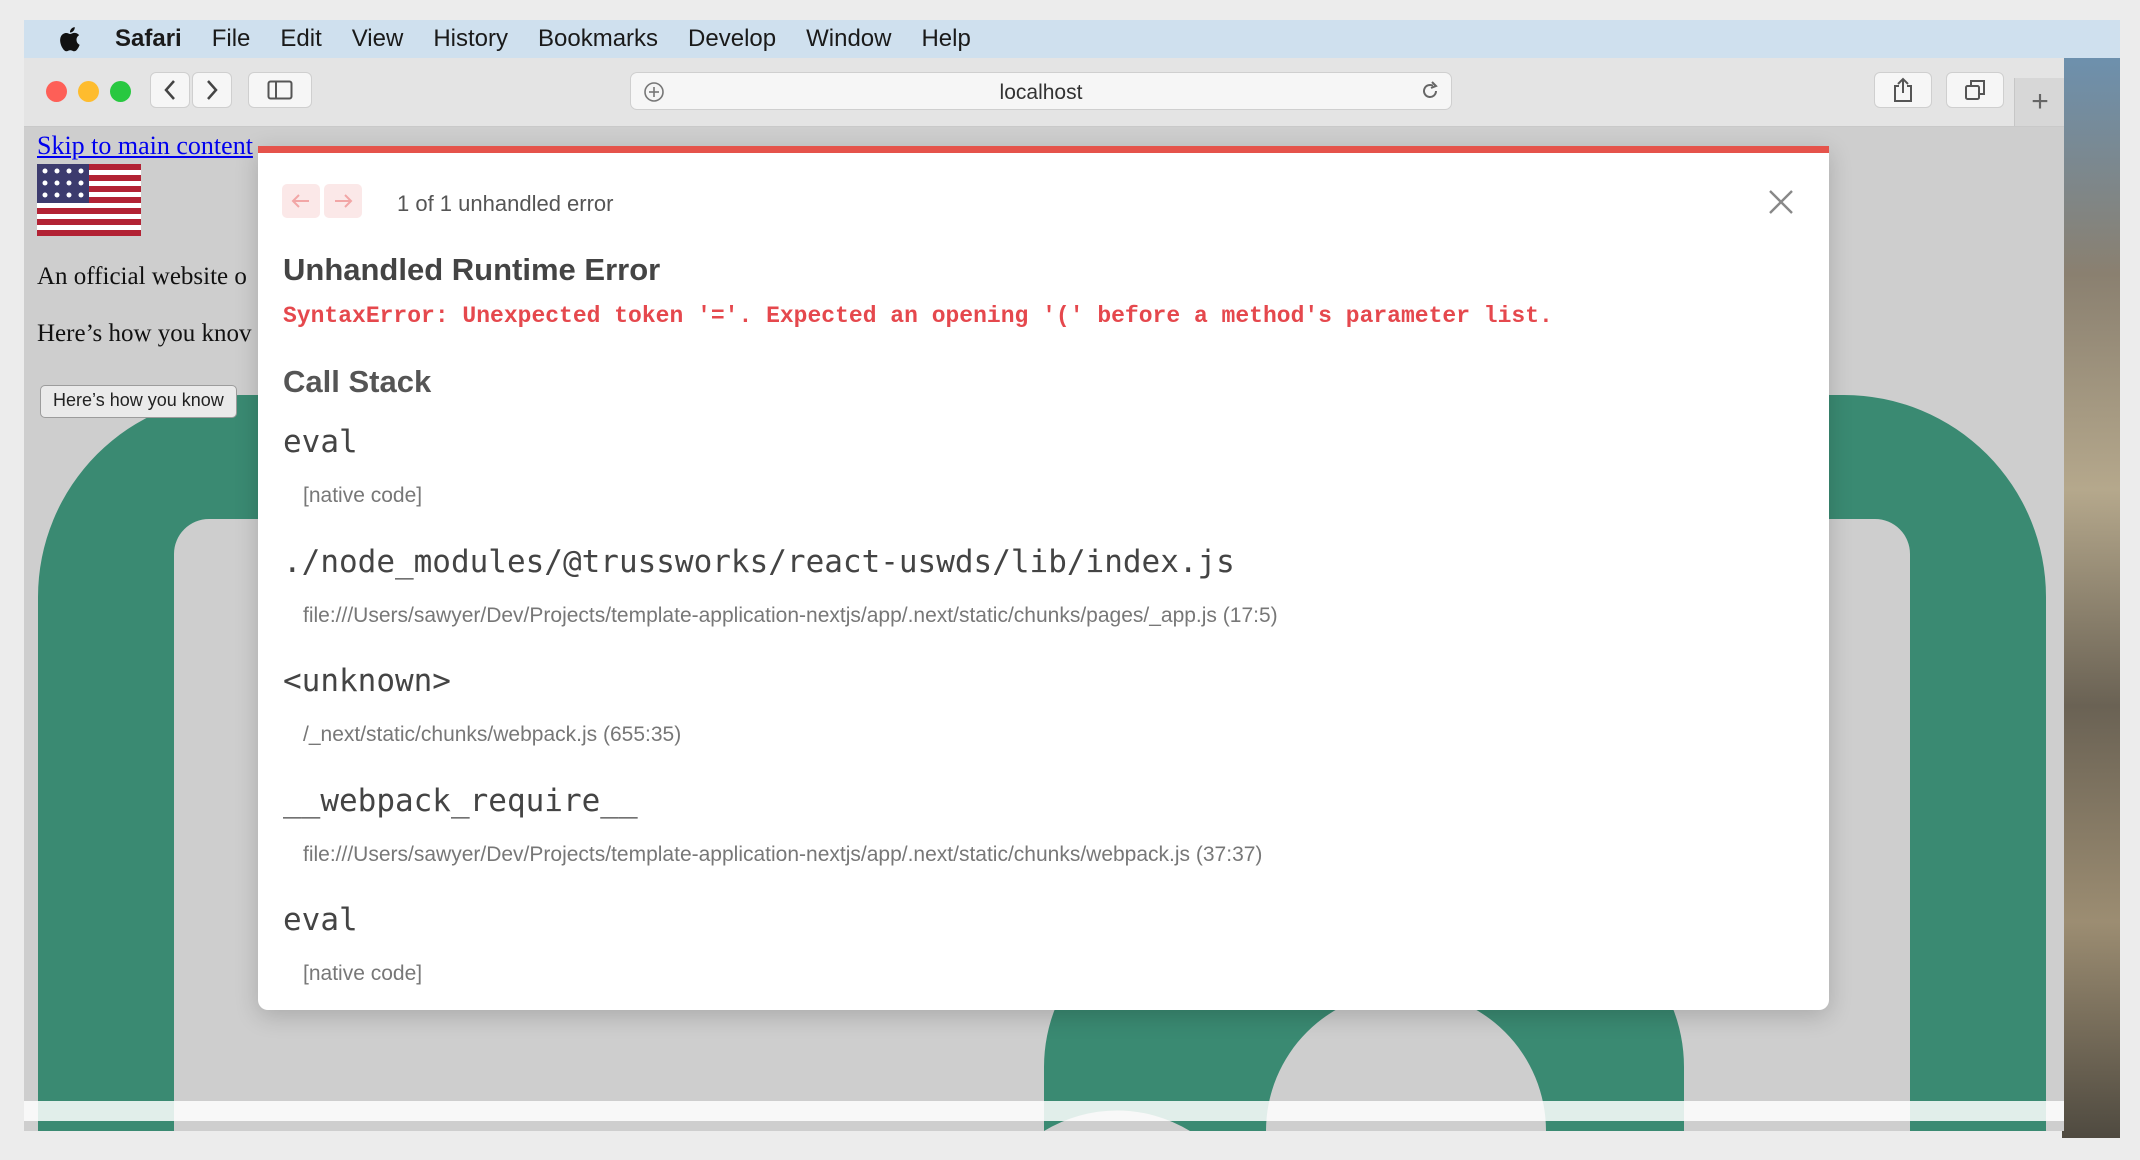  I want to click on close-icon, so click(1781, 202).